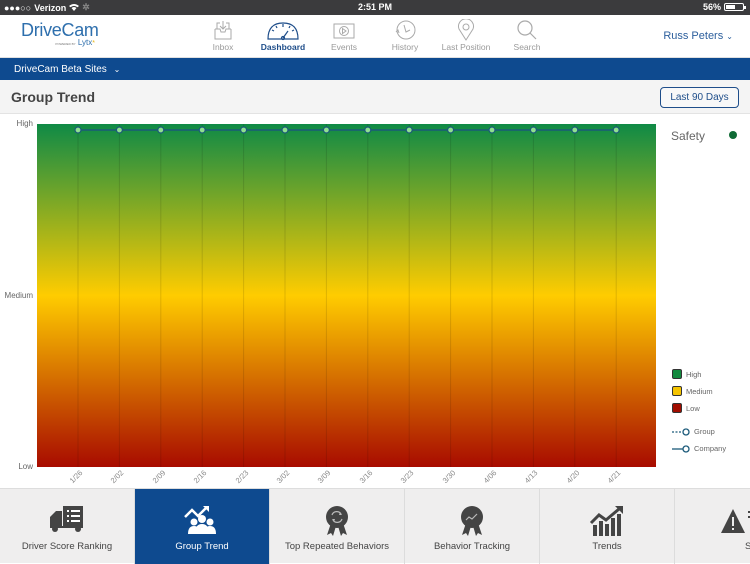  I want to click on legend-swatch-high, so click(677, 374).